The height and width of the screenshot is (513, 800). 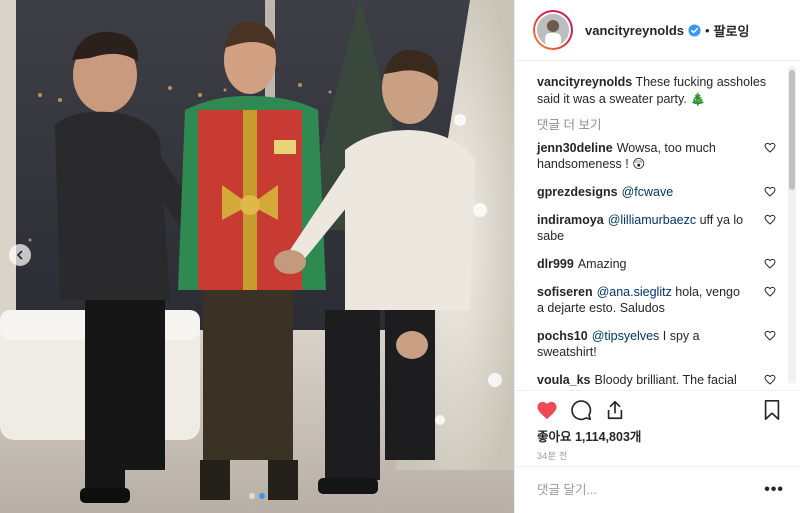 I want to click on comment-item: gprezdesigns @fcwave, so click(x=656, y=192).